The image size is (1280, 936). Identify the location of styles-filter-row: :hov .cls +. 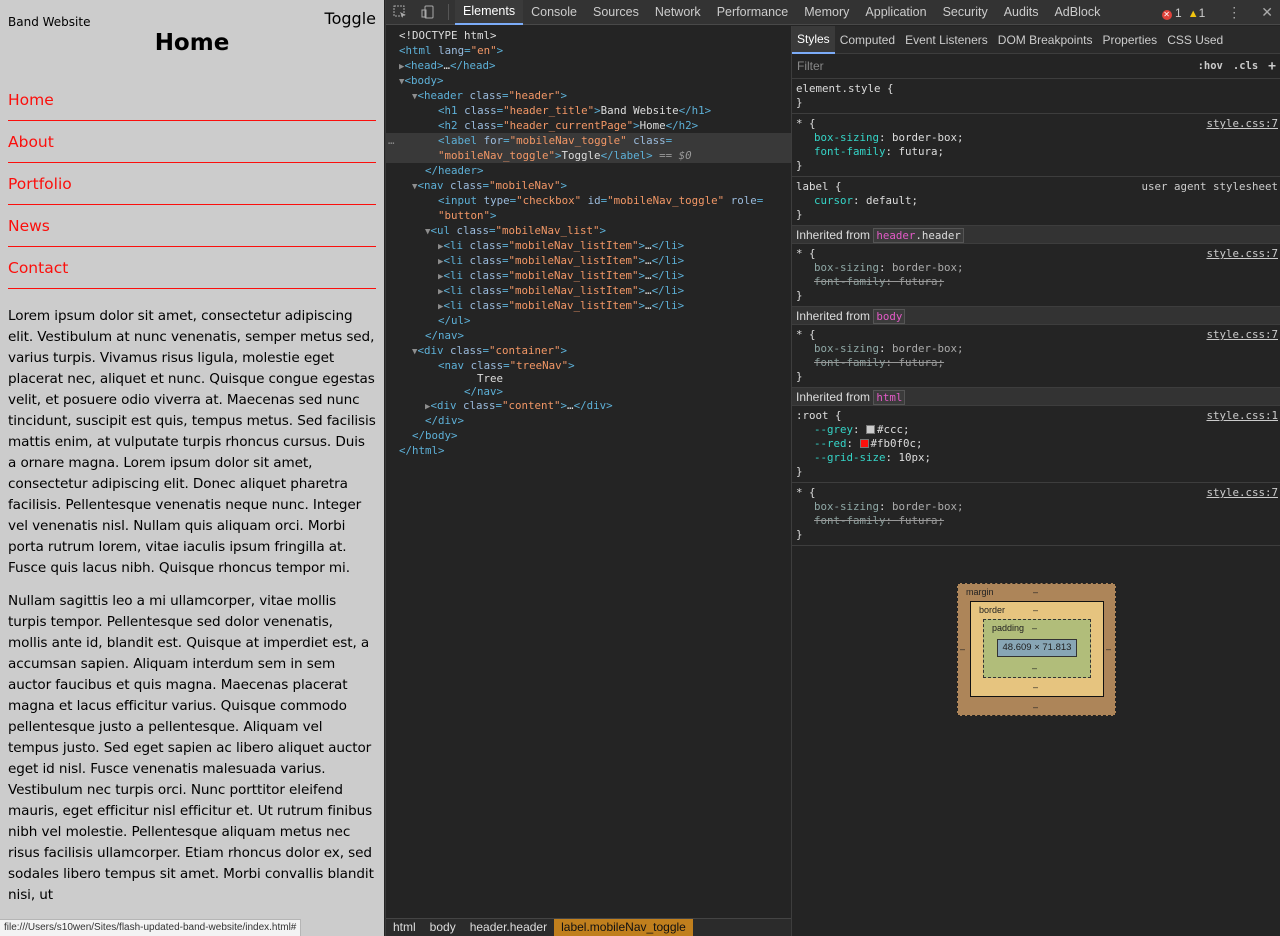
(1036, 66).